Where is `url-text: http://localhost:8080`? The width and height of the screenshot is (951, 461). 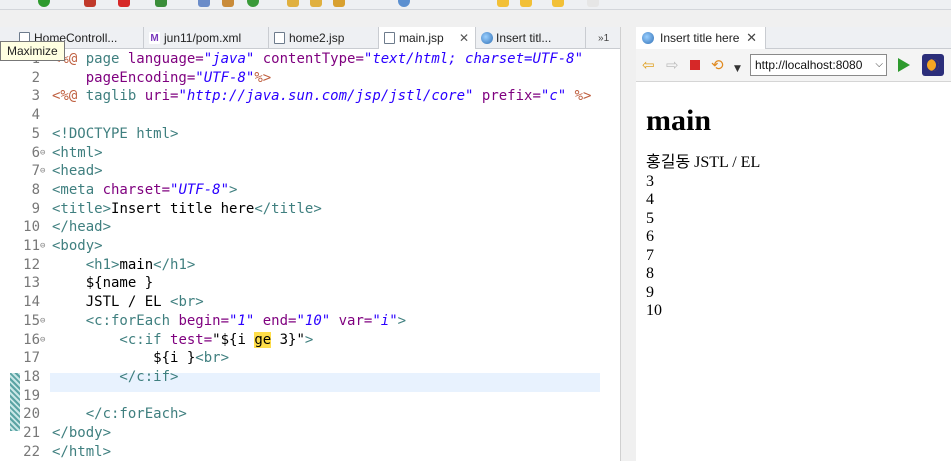
url-text: http://localhost:8080 is located at coordinates (809, 65).